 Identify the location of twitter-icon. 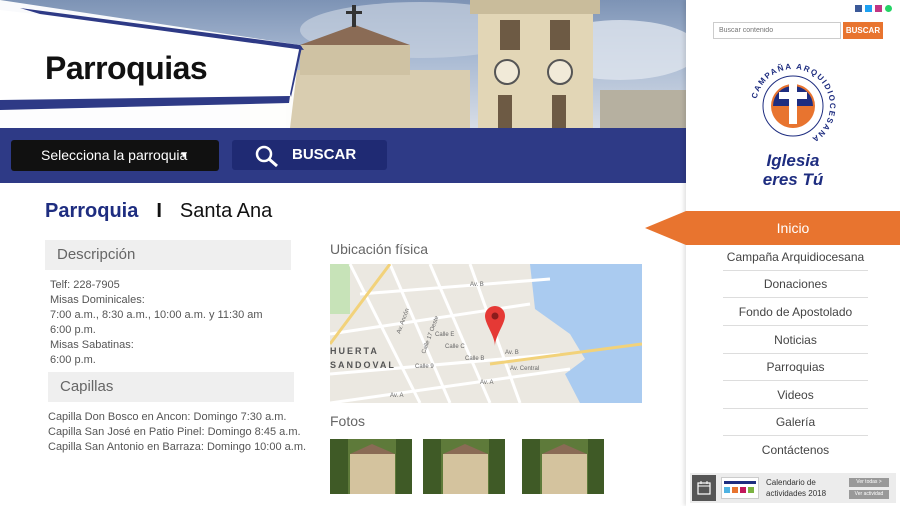
(868, 8).